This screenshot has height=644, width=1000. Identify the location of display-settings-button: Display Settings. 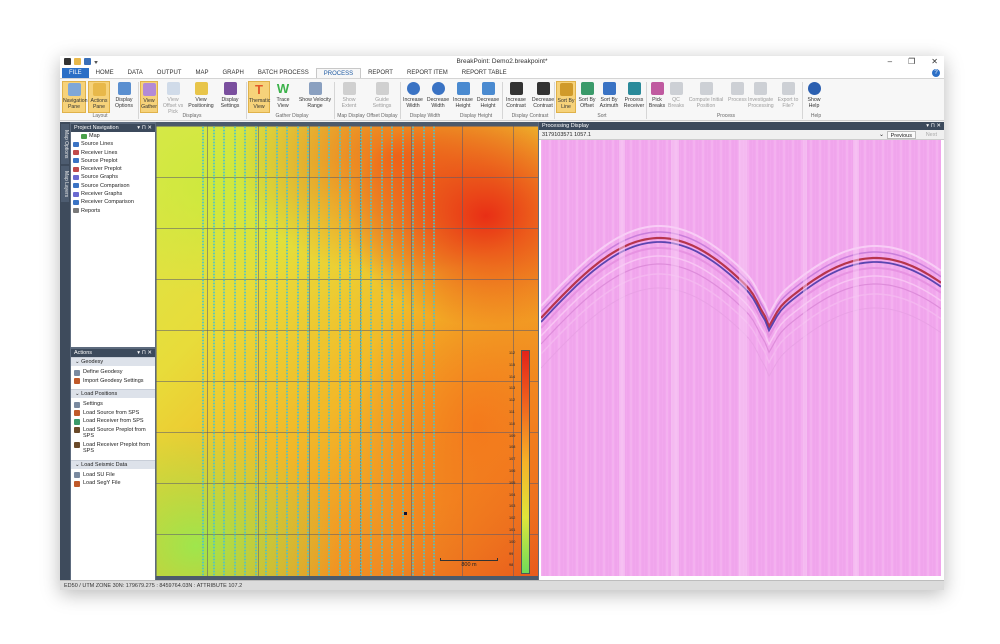
(230, 97).